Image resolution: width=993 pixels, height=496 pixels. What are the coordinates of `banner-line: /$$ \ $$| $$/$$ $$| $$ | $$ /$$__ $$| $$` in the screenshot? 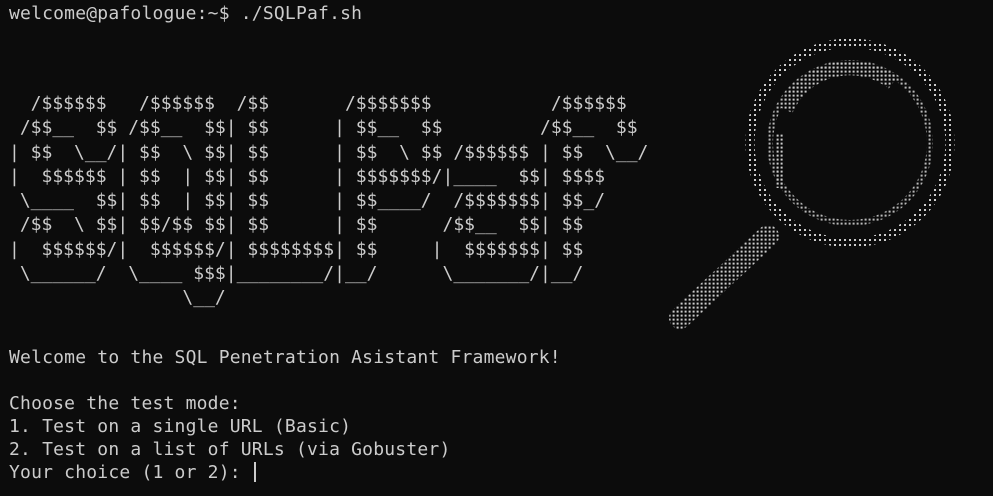 It's located at (296, 225).